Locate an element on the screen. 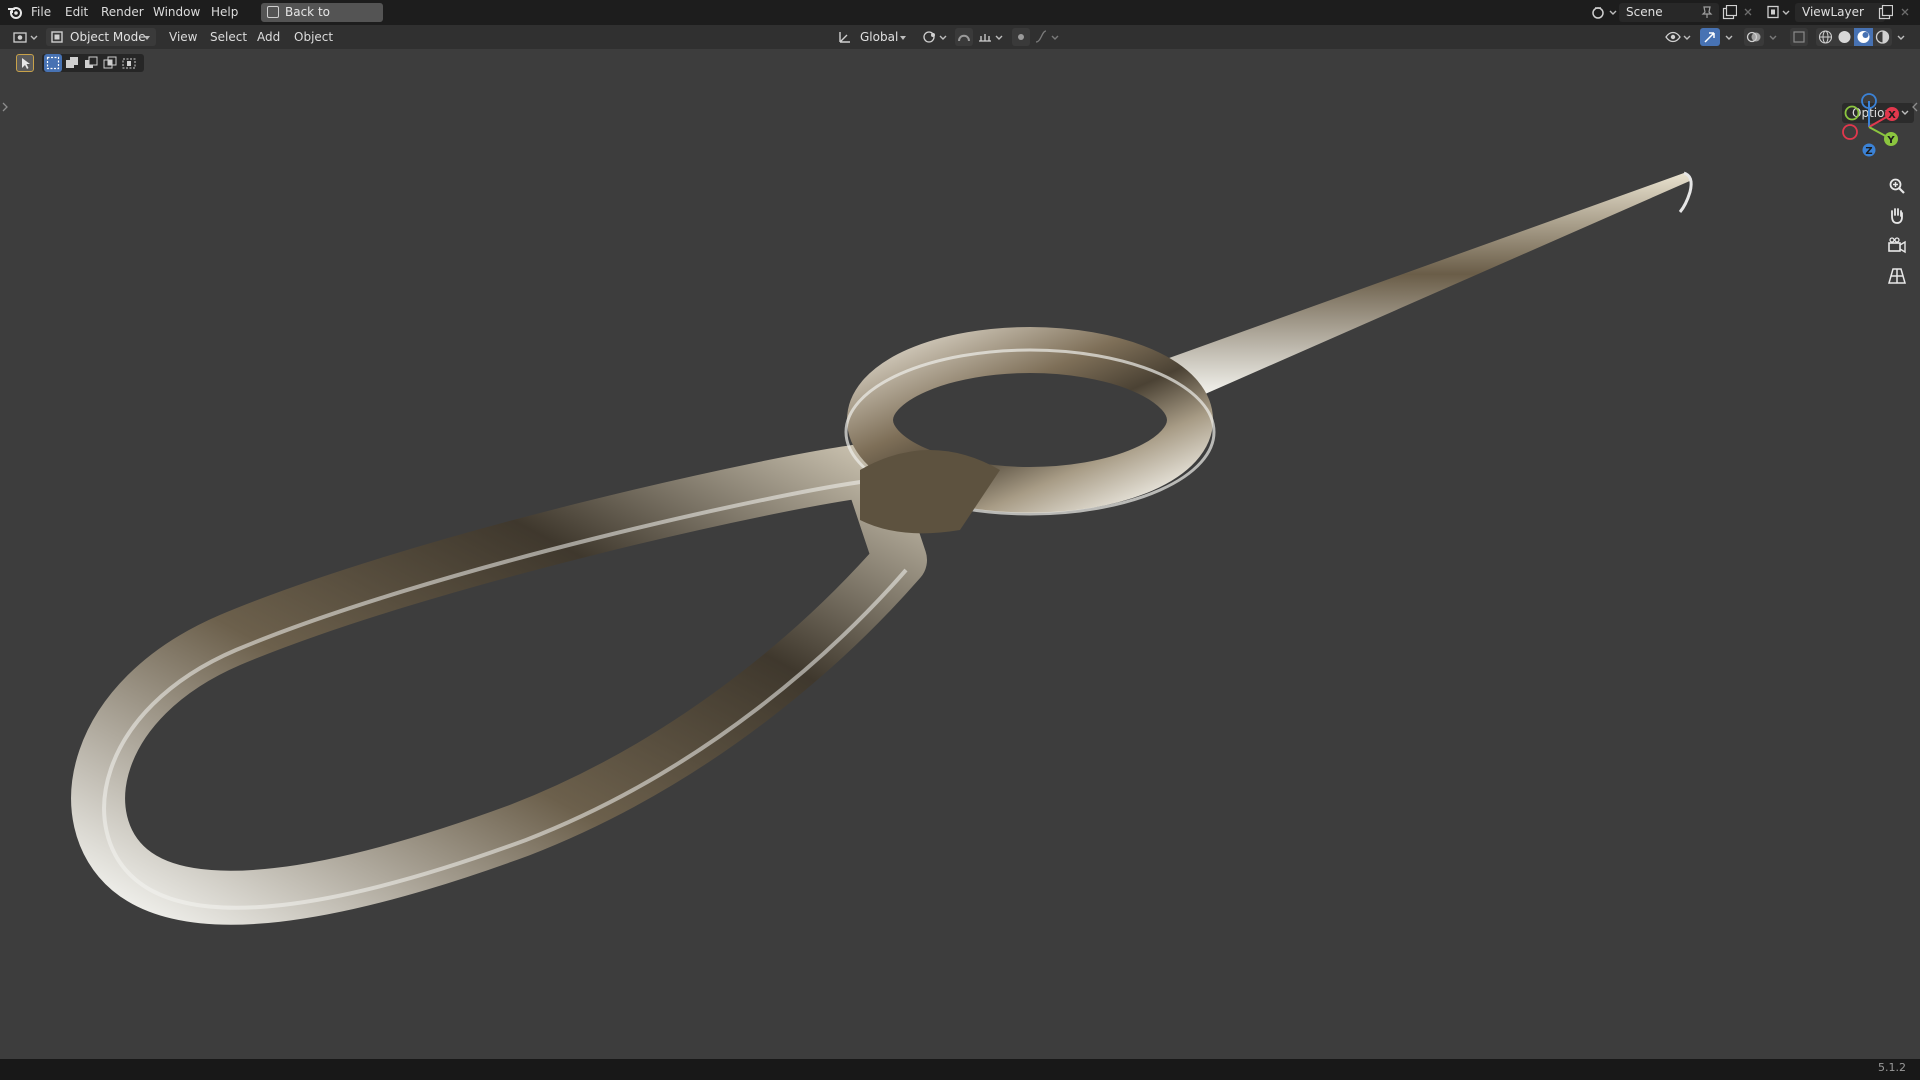 The height and width of the screenshot is (1080, 1920). menu-edit: Edit is located at coordinates (76, 12).